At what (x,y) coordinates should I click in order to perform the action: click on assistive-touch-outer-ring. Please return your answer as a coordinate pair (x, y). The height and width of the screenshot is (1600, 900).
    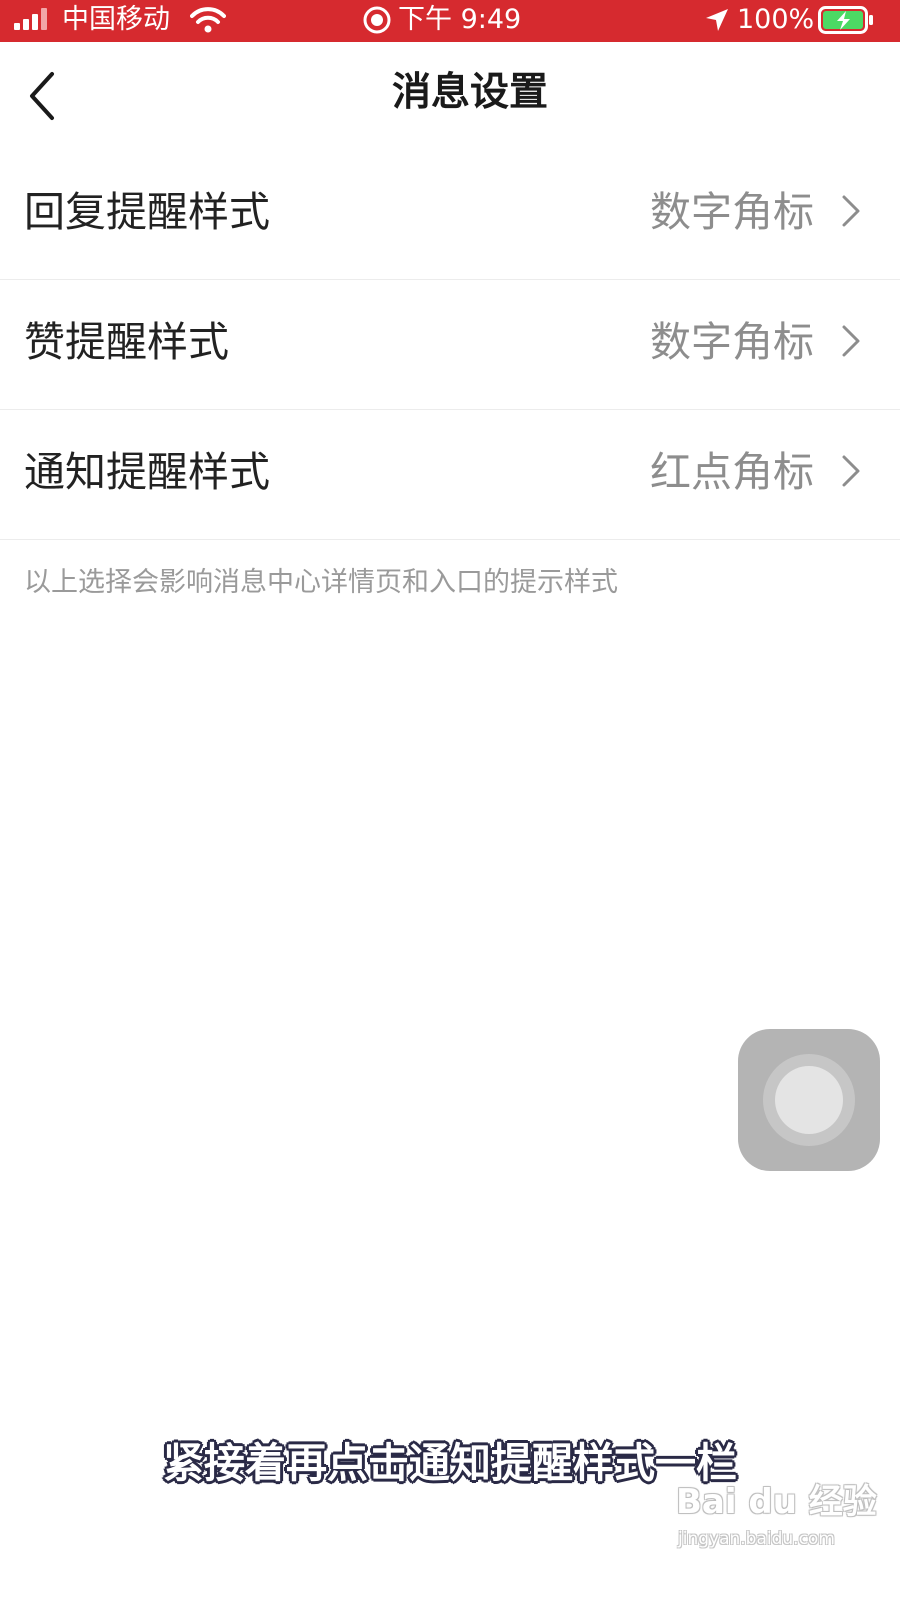
    Looking at the image, I should click on (809, 1100).